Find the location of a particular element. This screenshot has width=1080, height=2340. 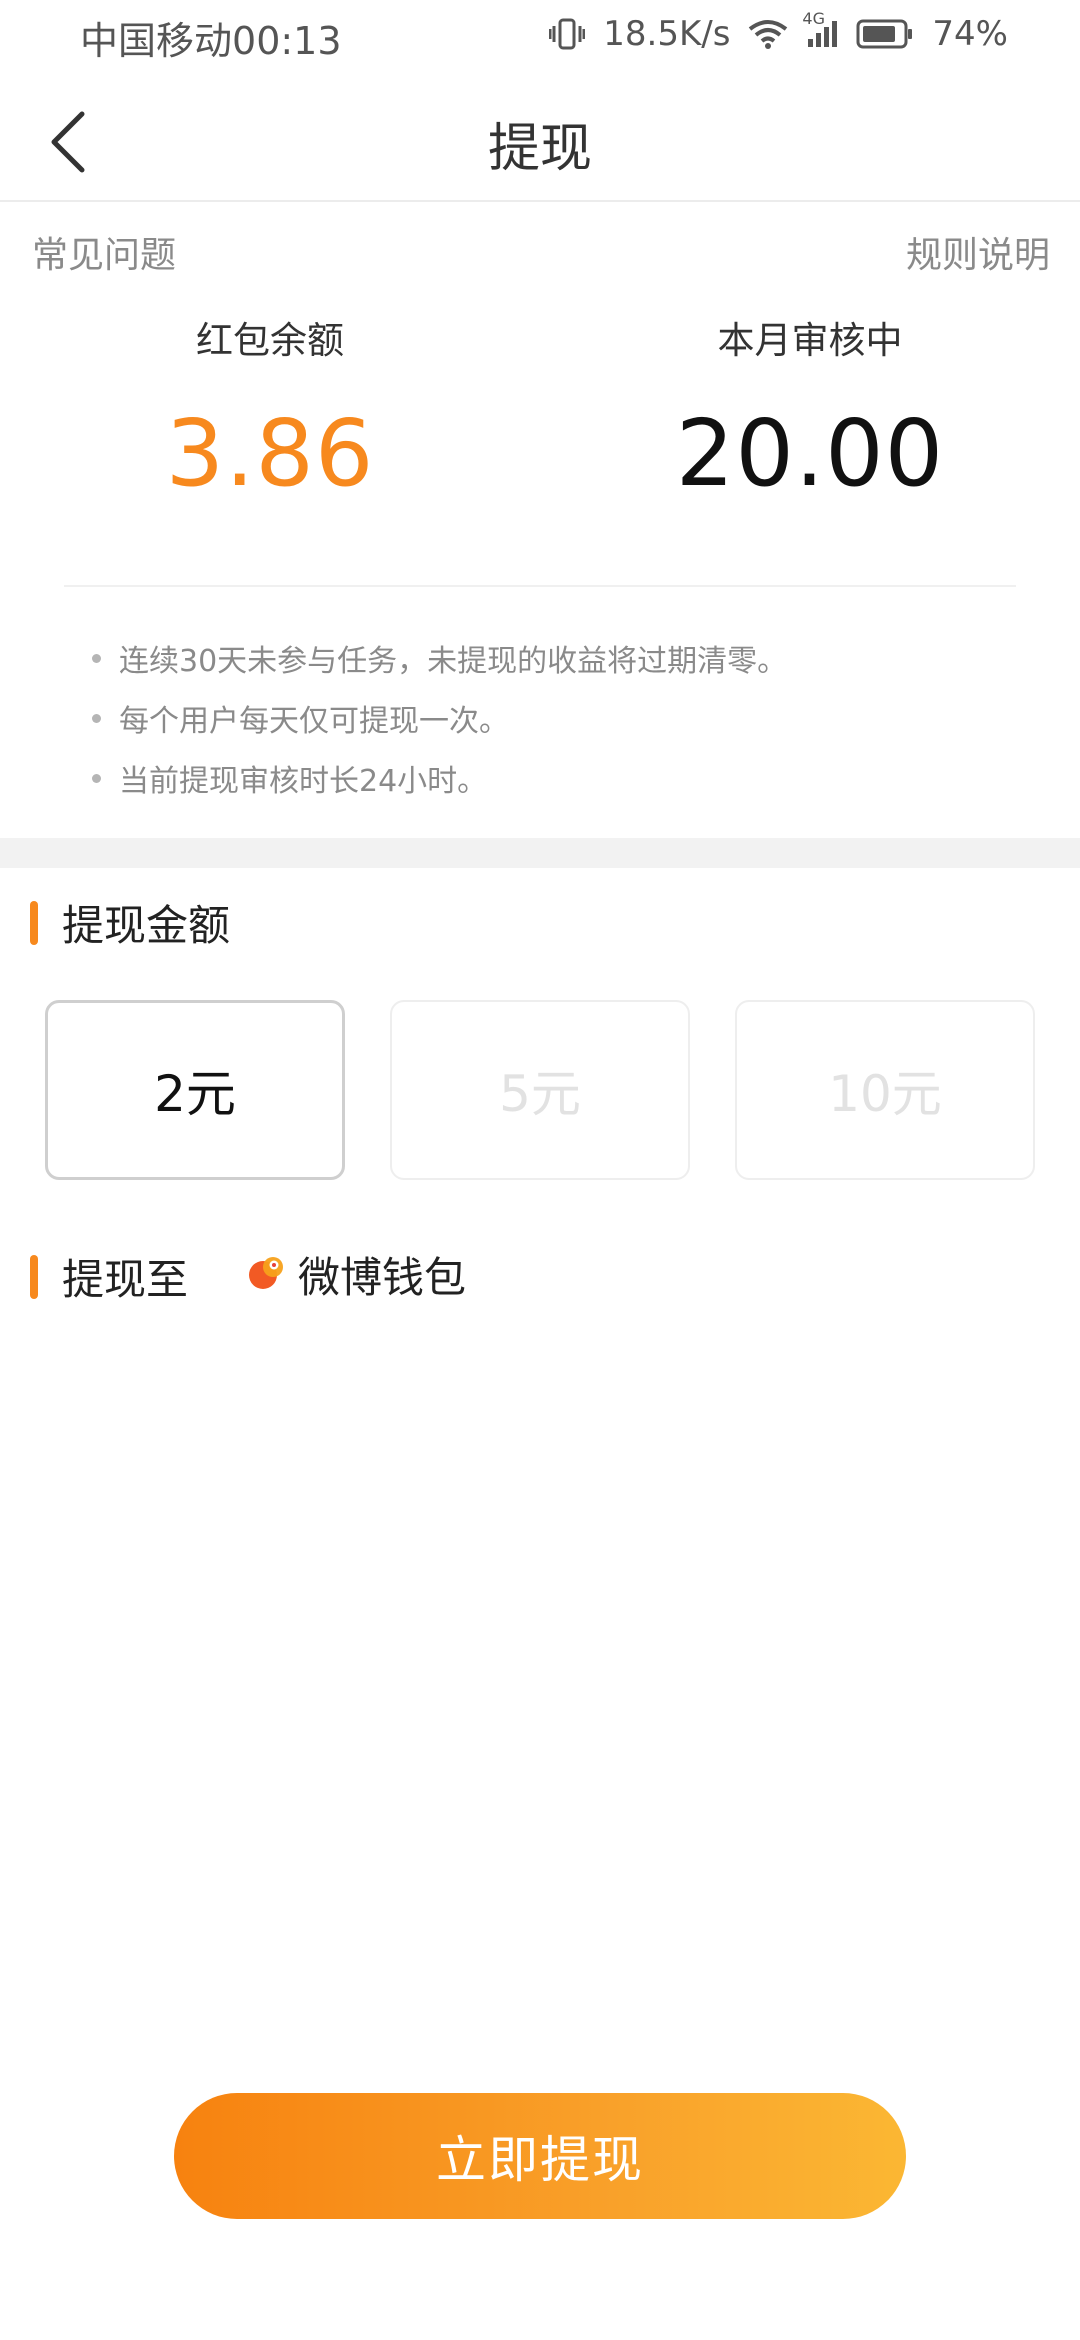

battery-percent: 74% is located at coordinates (970, 34).